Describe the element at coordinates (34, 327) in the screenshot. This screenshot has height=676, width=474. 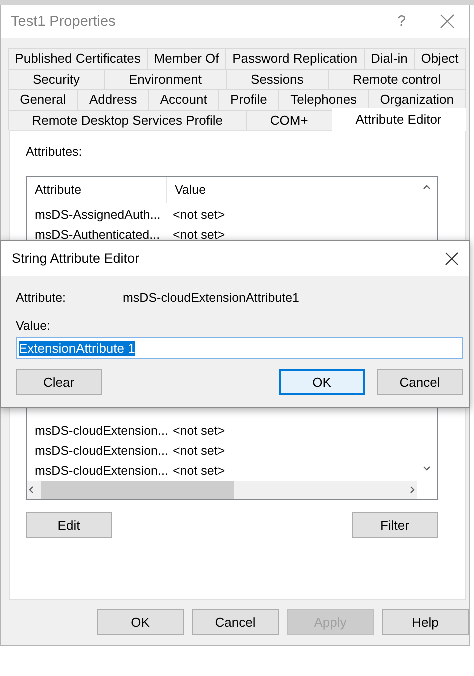
I see `value-label: Value:` at that location.